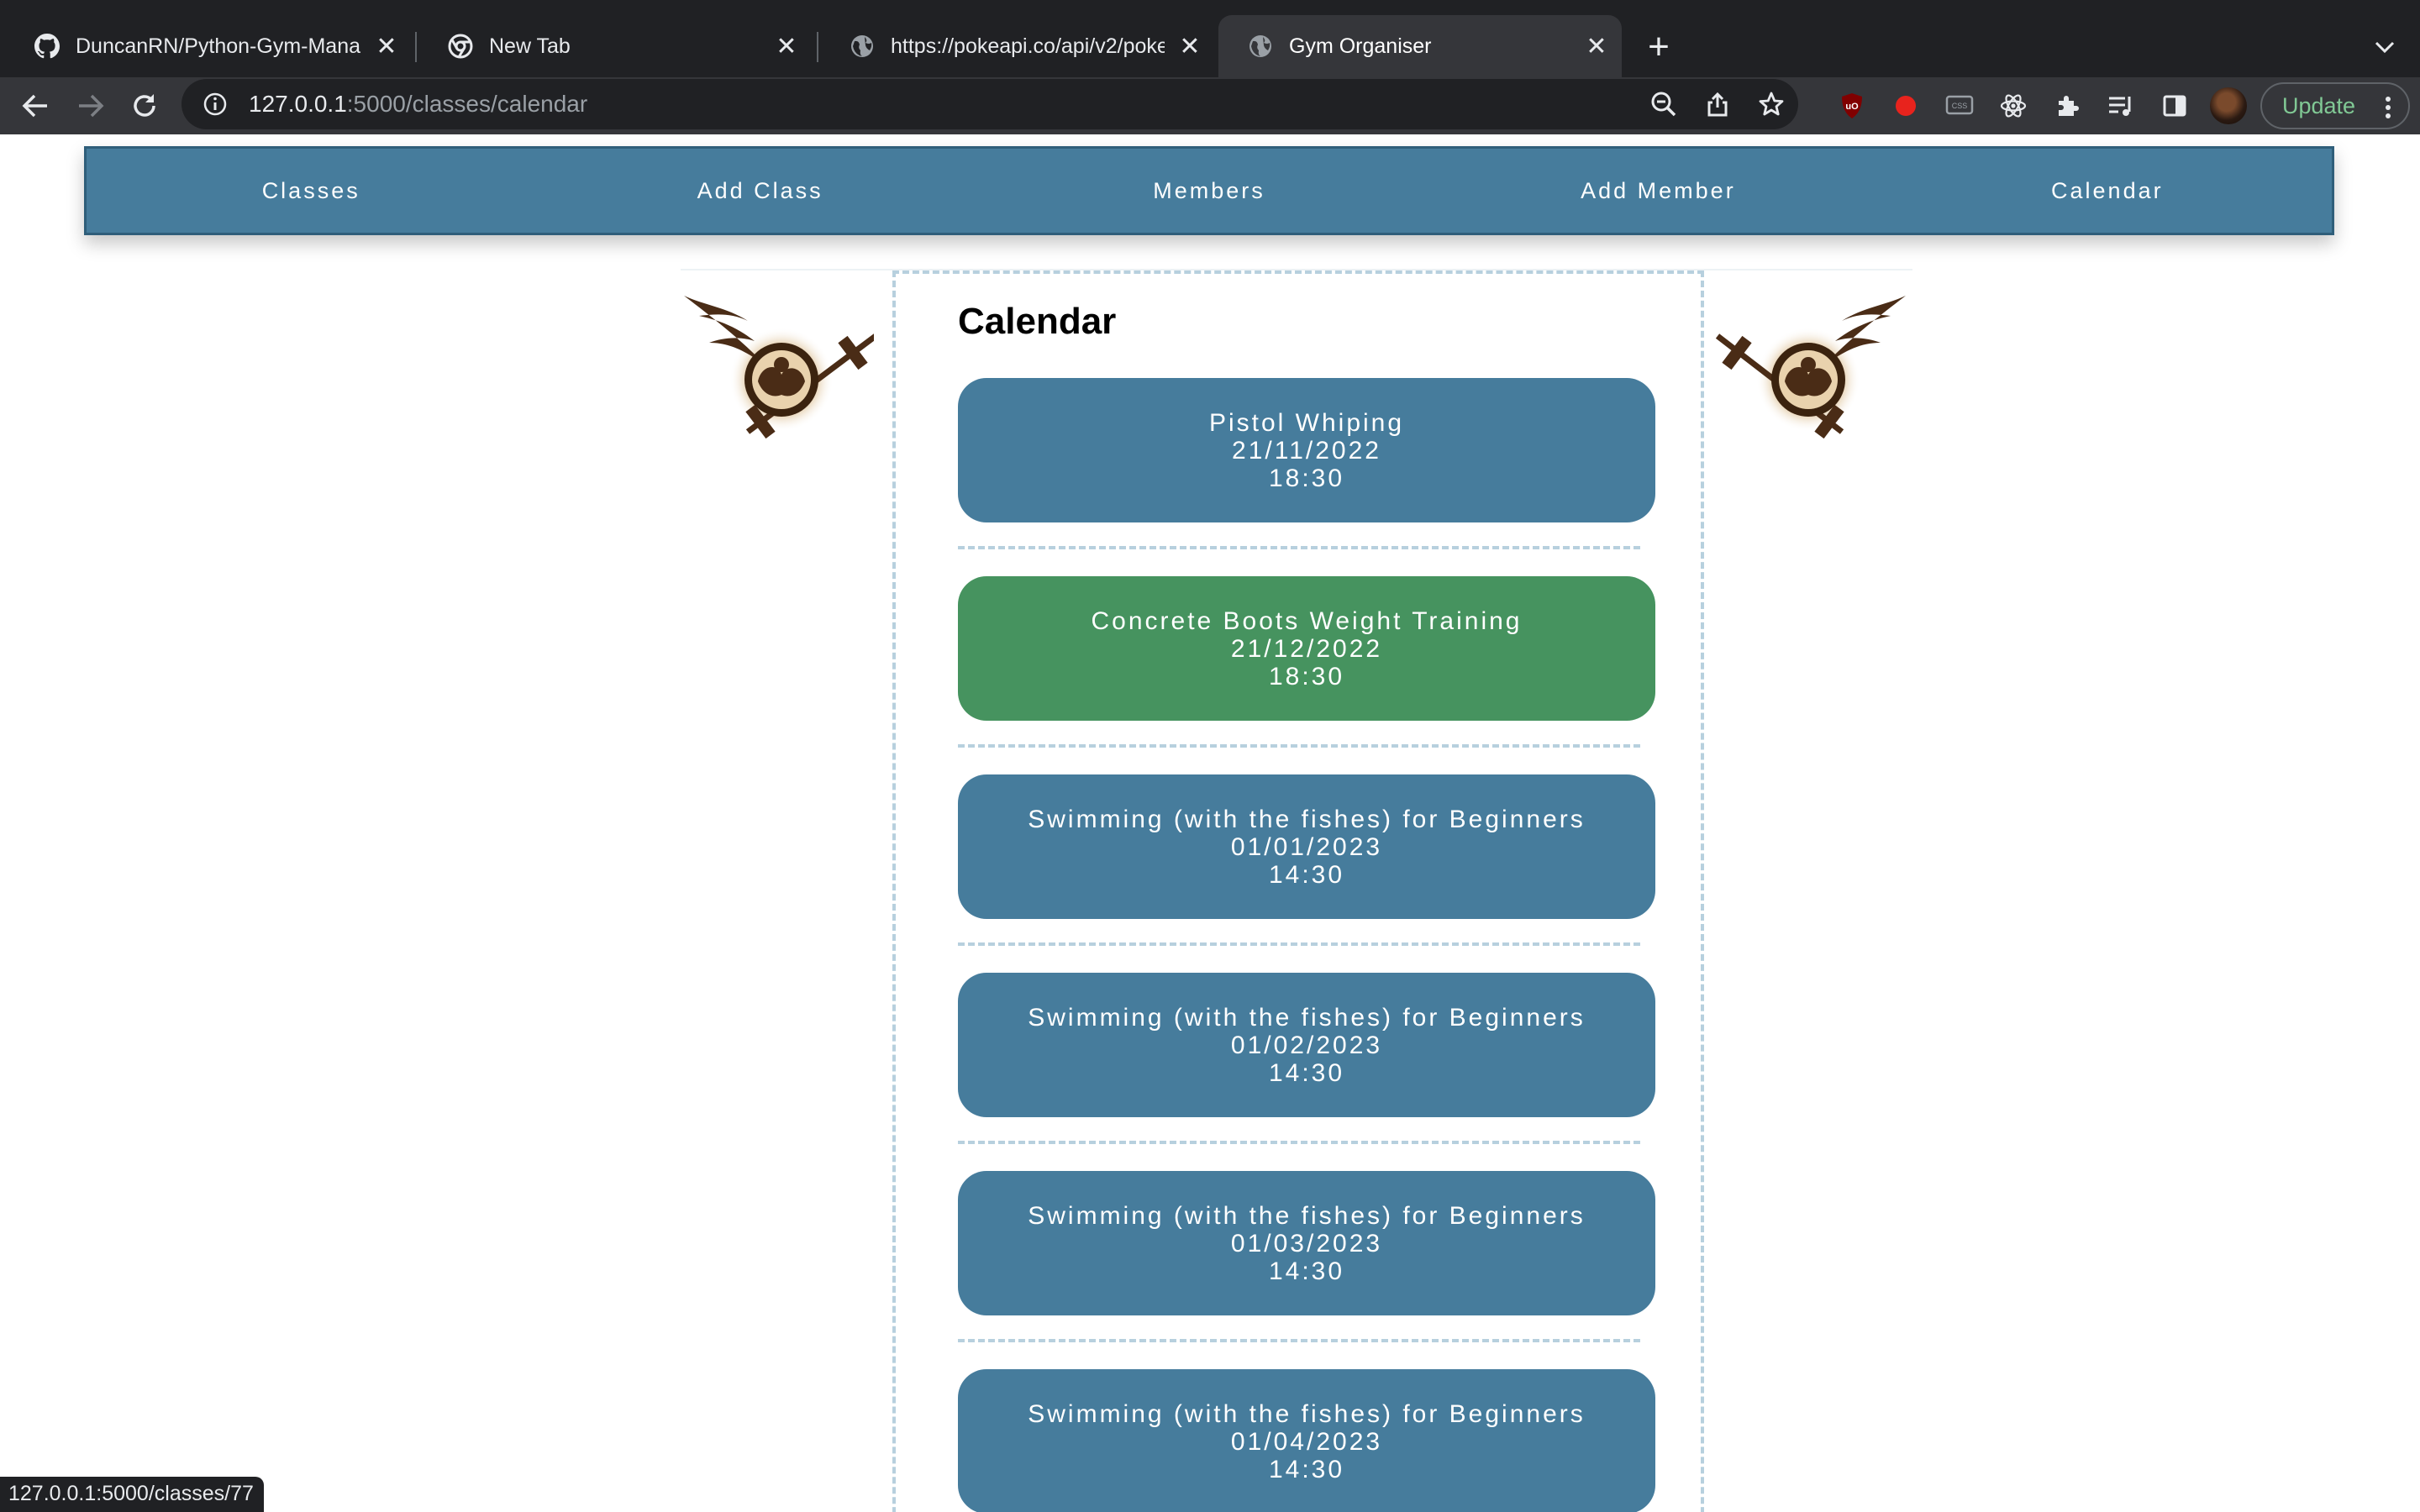 The height and width of the screenshot is (1512, 2420). What do you see at coordinates (218, 46) in the screenshot?
I see `tab-title: DuncanRN/Python-Gym-Manag` at bounding box center [218, 46].